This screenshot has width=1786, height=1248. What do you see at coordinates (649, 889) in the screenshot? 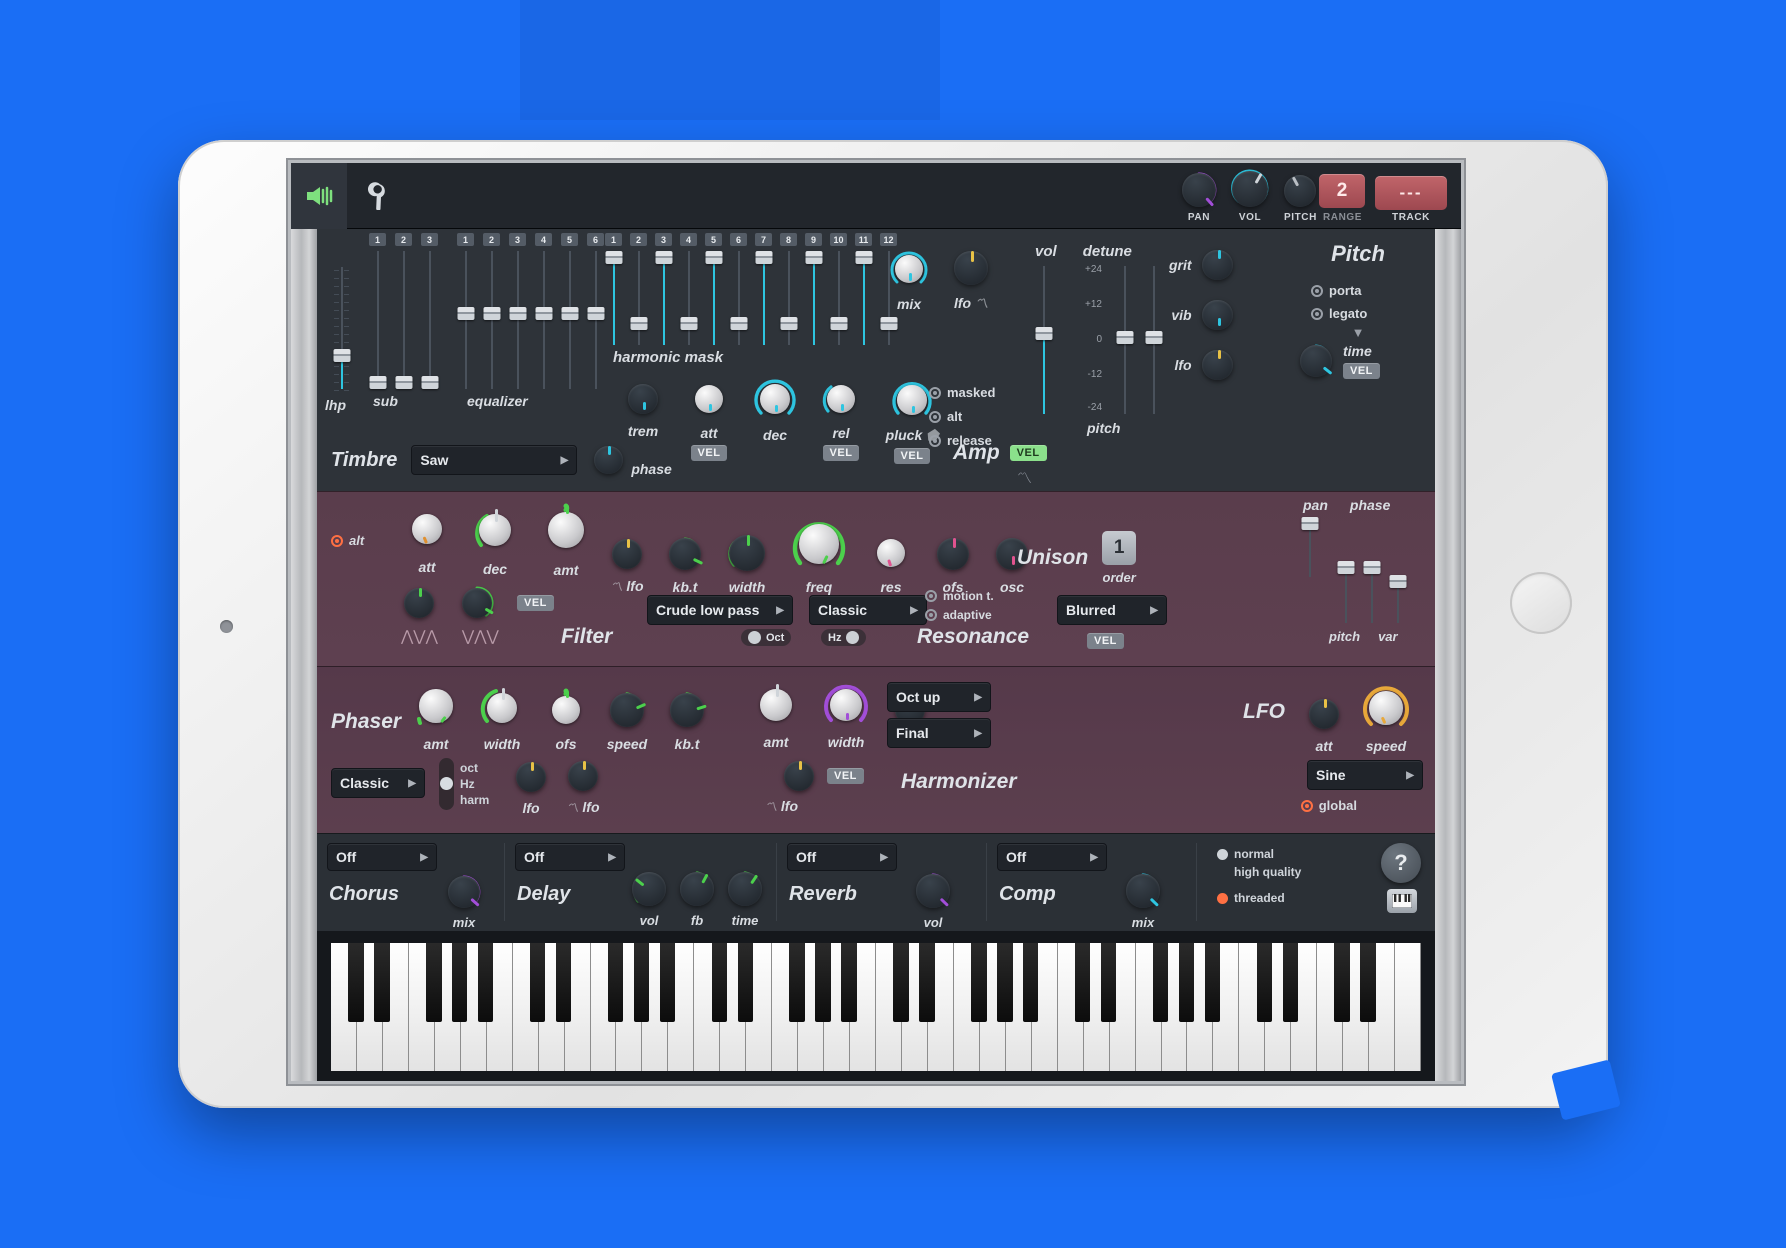
I see `delay-vol-knob` at bounding box center [649, 889].